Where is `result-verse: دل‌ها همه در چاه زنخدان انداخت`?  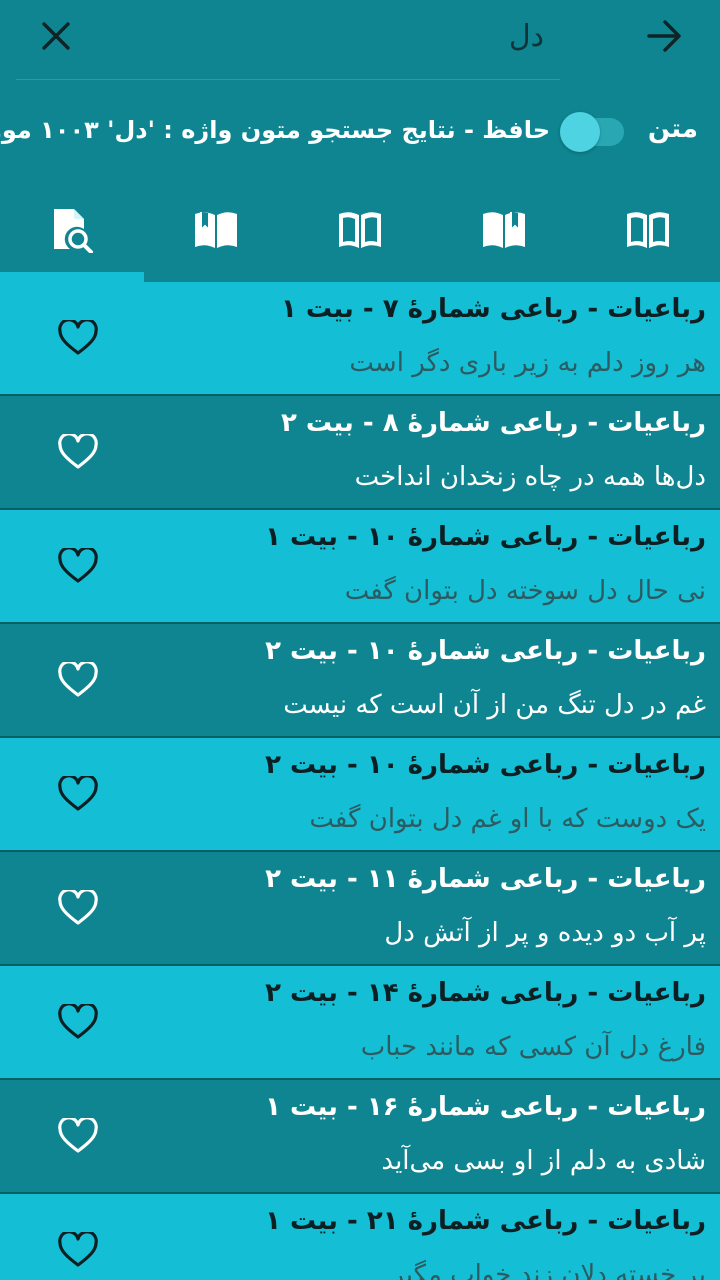 result-verse: دل‌ها همه در چاه زنخدان انداخت is located at coordinates (530, 477).